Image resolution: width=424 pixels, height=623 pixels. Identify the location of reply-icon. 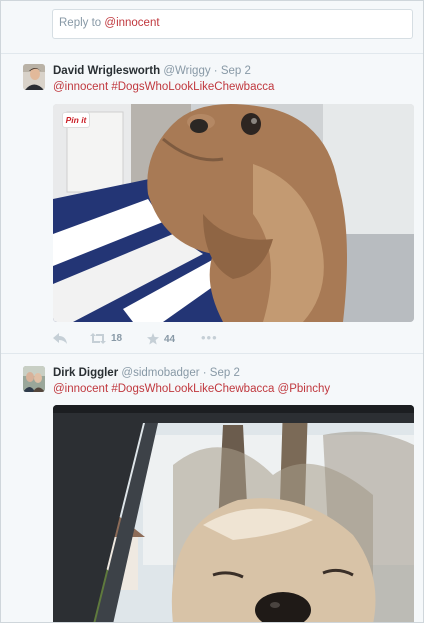
(60, 338).